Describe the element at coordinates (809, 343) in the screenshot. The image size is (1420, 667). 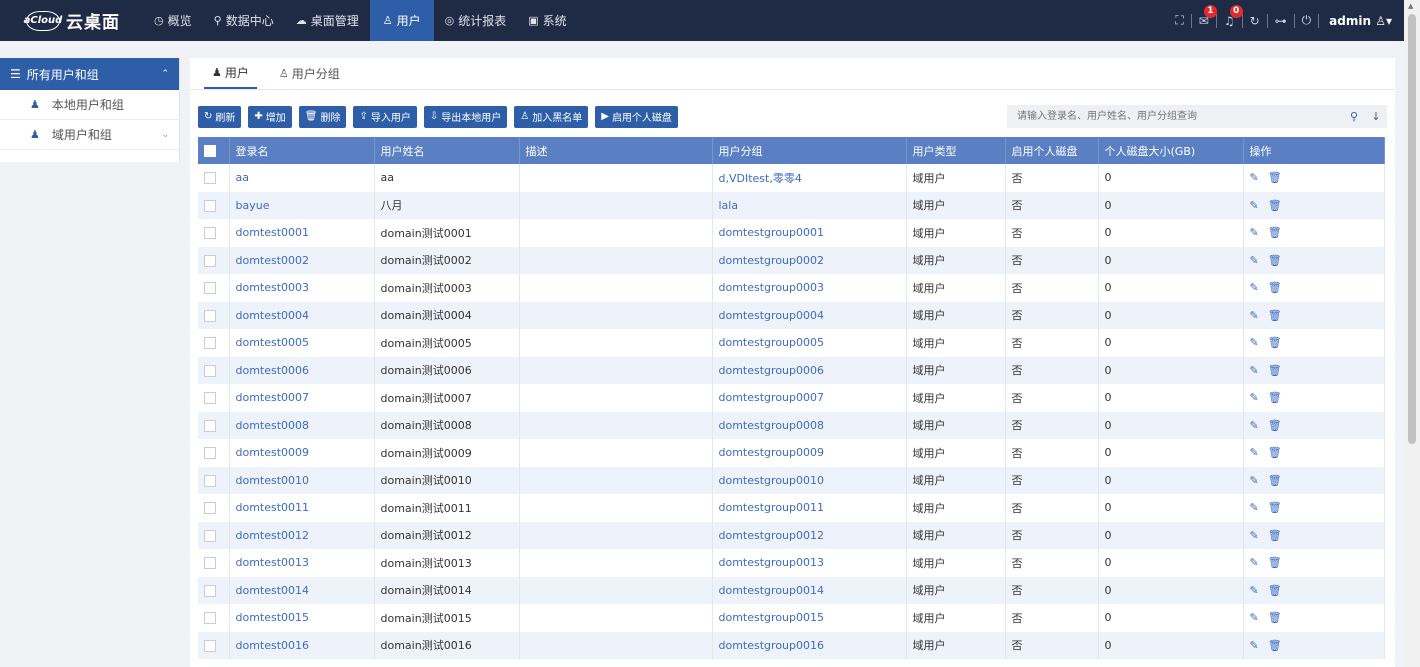
I see `cell-group: domtestgroup0005` at that location.